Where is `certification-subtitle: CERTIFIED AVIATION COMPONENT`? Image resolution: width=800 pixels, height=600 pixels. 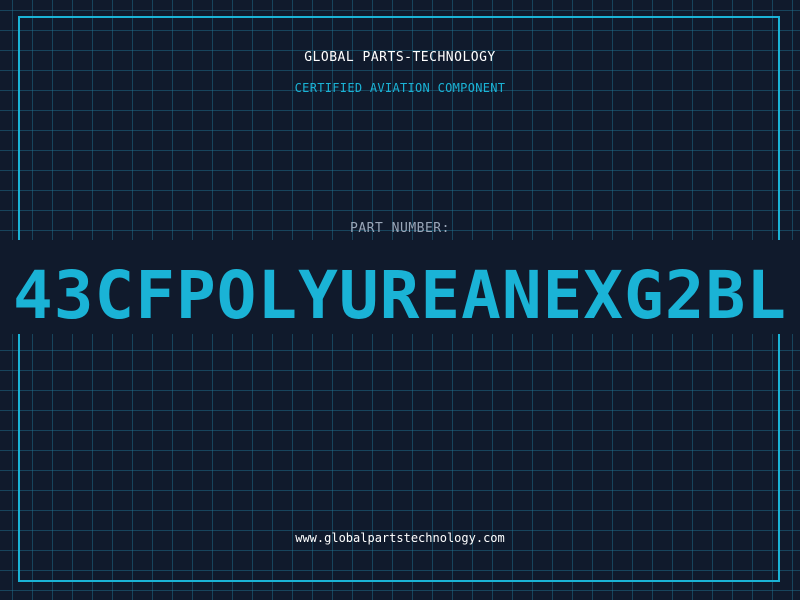
certification-subtitle: CERTIFIED AVIATION COMPONENT is located at coordinates (400, 88).